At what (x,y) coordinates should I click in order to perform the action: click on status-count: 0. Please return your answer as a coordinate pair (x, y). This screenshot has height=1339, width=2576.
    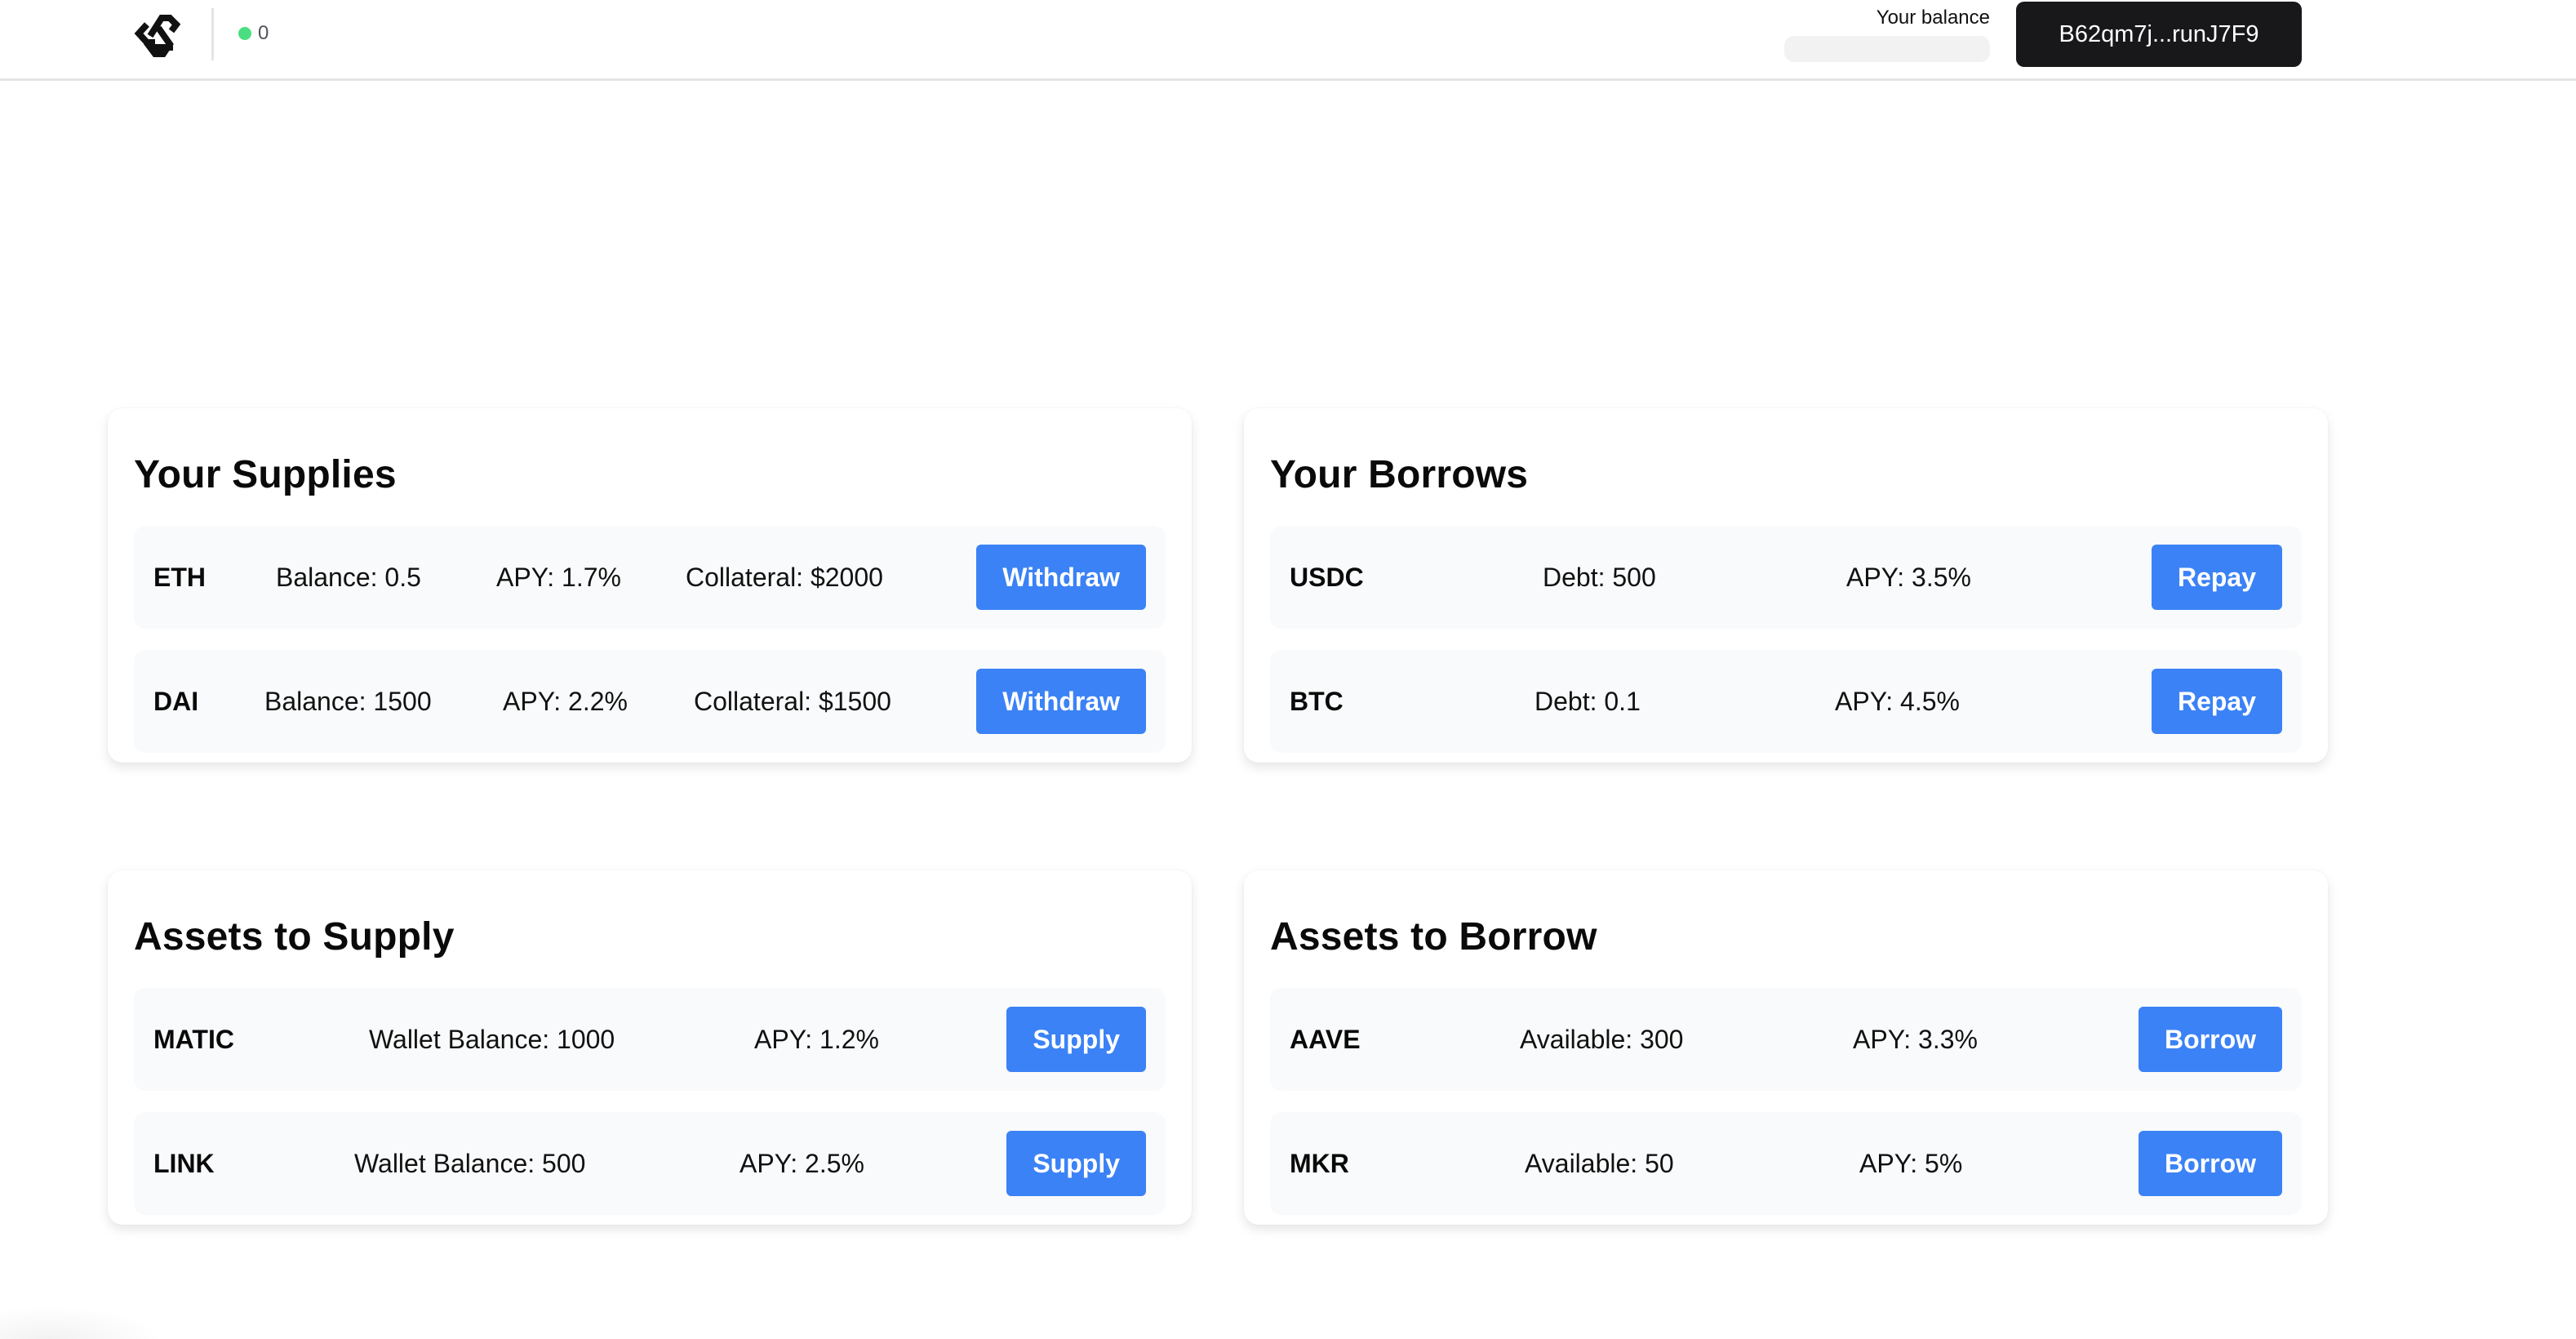
    Looking at the image, I should click on (263, 33).